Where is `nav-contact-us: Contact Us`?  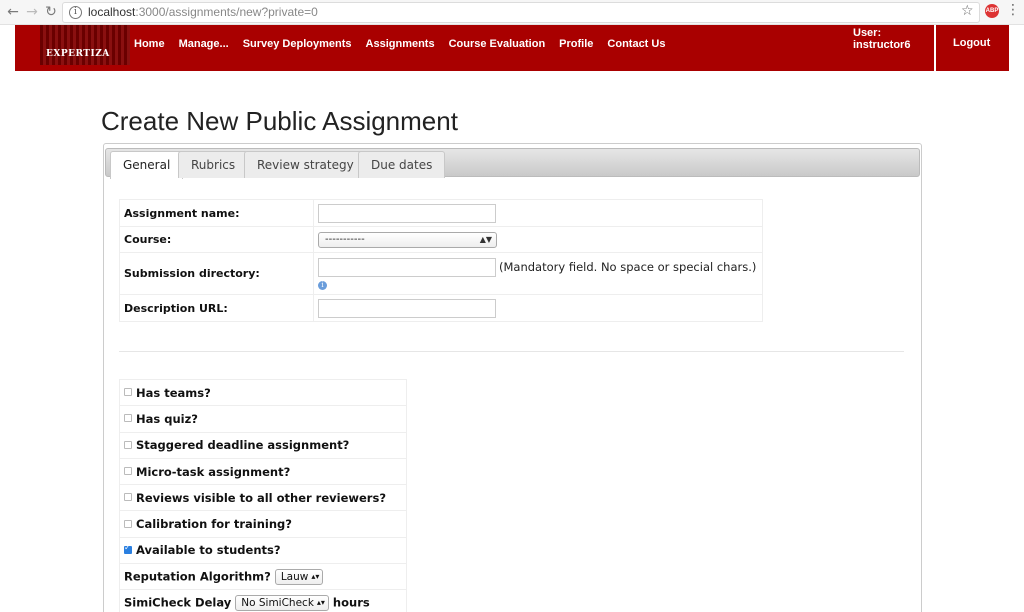
nav-contact-us: Contact Us is located at coordinates (636, 44).